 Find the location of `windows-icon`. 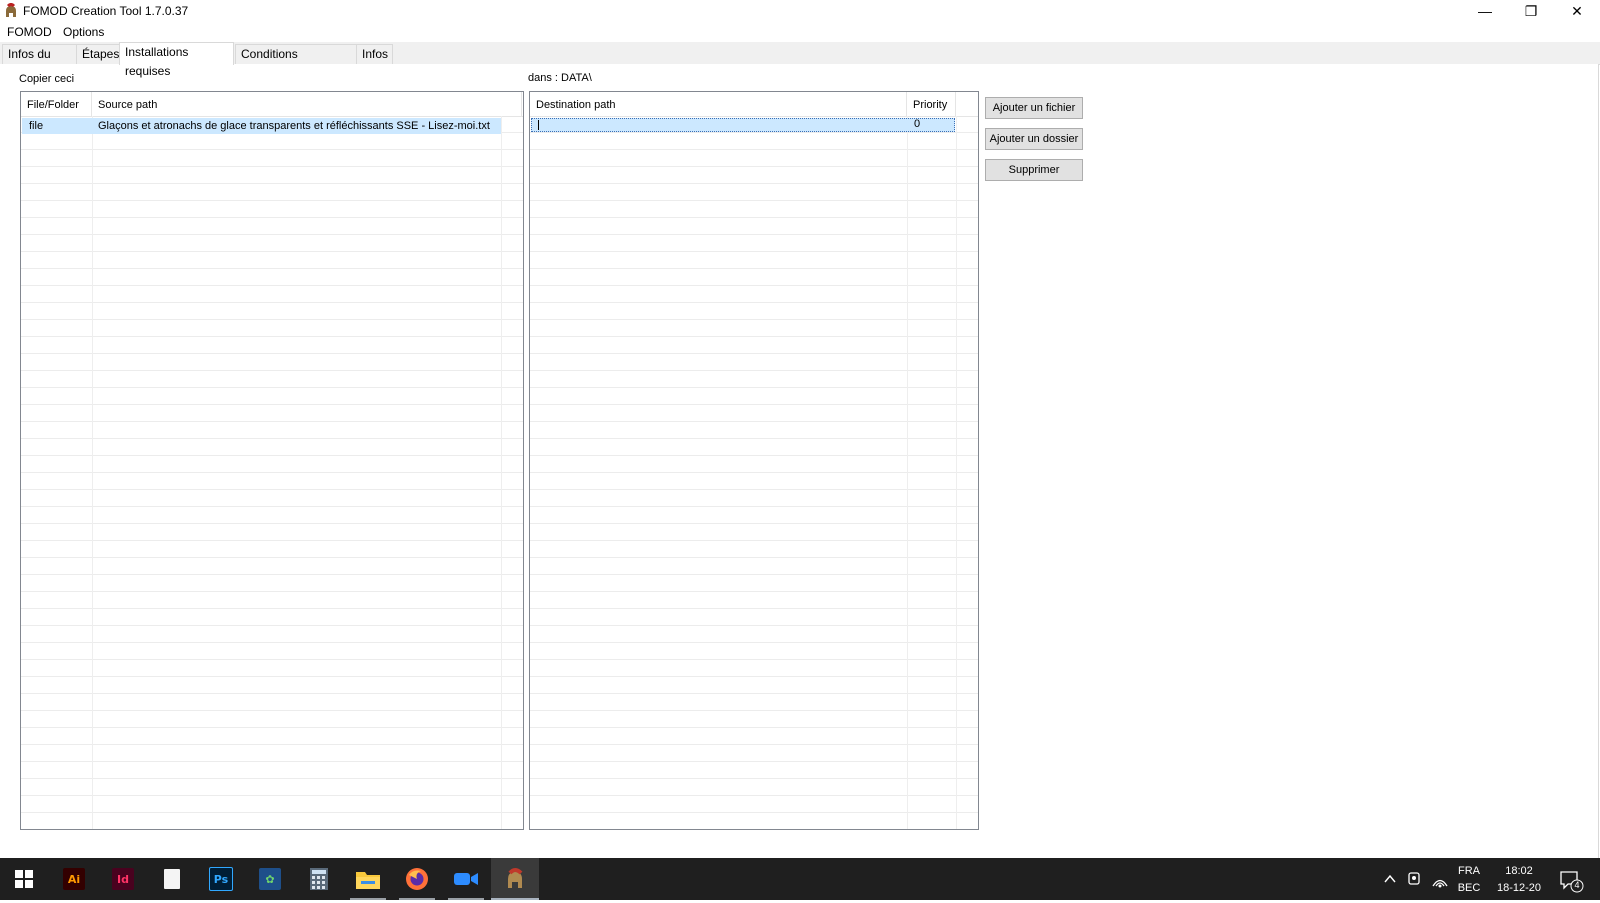

windows-icon is located at coordinates (24, 879).